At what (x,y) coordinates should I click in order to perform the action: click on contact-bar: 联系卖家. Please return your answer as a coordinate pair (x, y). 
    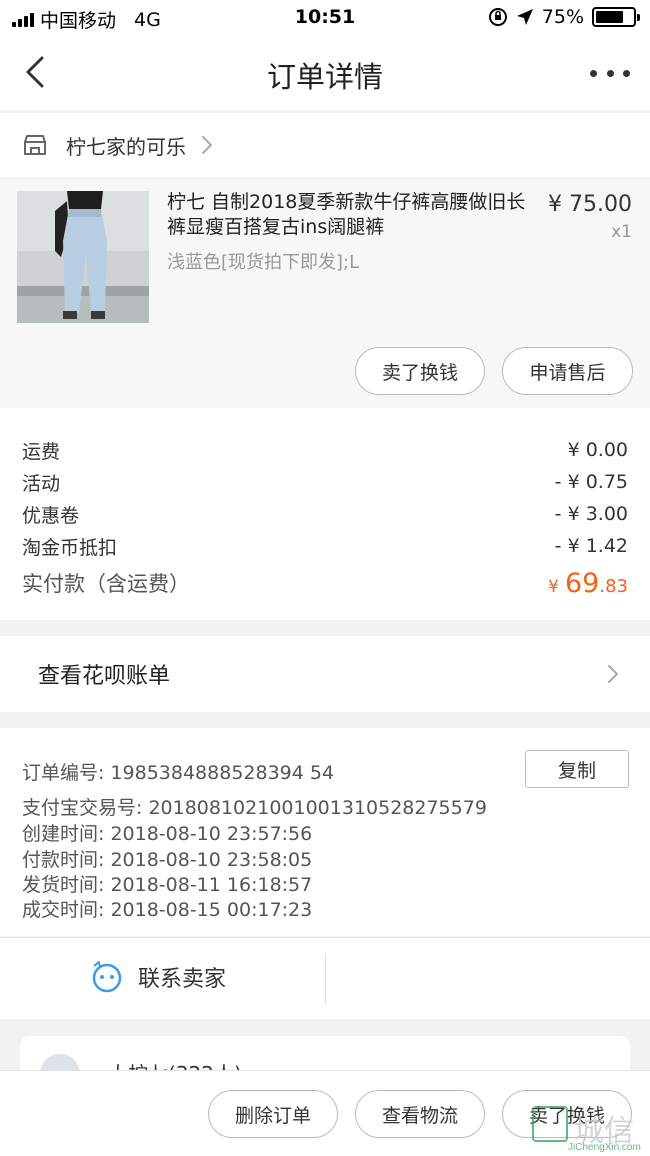
    Looking at the image, I should click on (325, 978).